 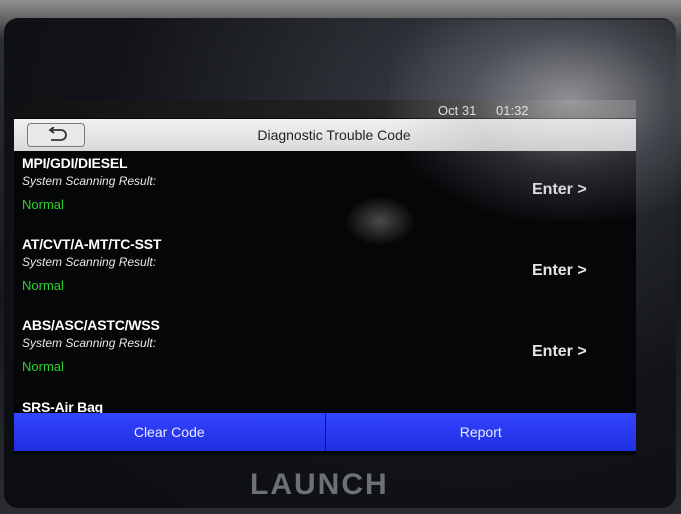 I want to click on page-title: Diagnostic Trouble Code, so click(x=334, y=135).